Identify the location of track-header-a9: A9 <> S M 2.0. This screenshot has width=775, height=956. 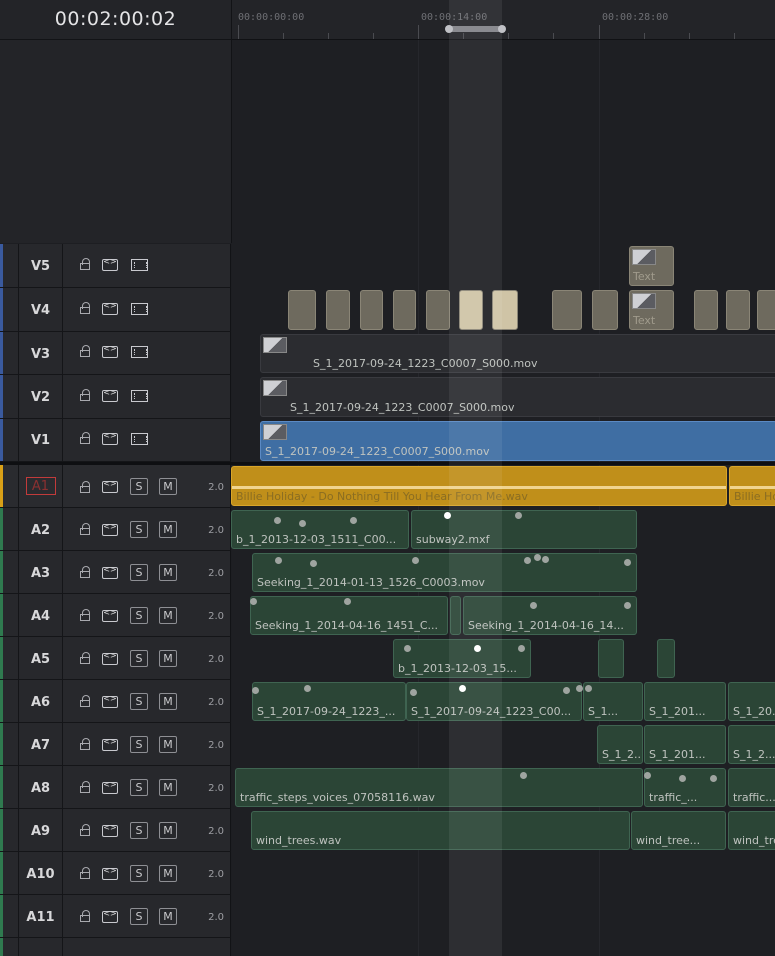
(115, 830).